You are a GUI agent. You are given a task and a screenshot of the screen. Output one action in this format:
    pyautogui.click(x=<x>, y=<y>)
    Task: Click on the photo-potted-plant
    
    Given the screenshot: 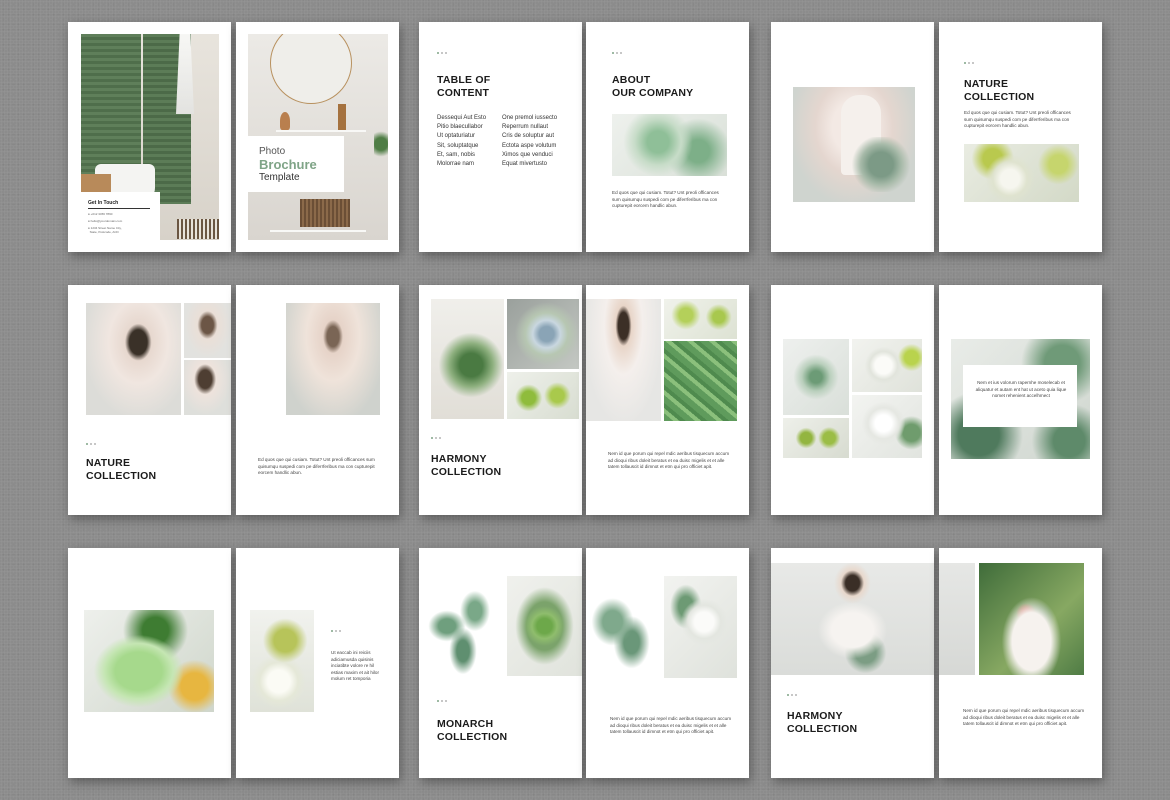 What is the action you would take?
    pyautogui.click(x=467, y=359)
    